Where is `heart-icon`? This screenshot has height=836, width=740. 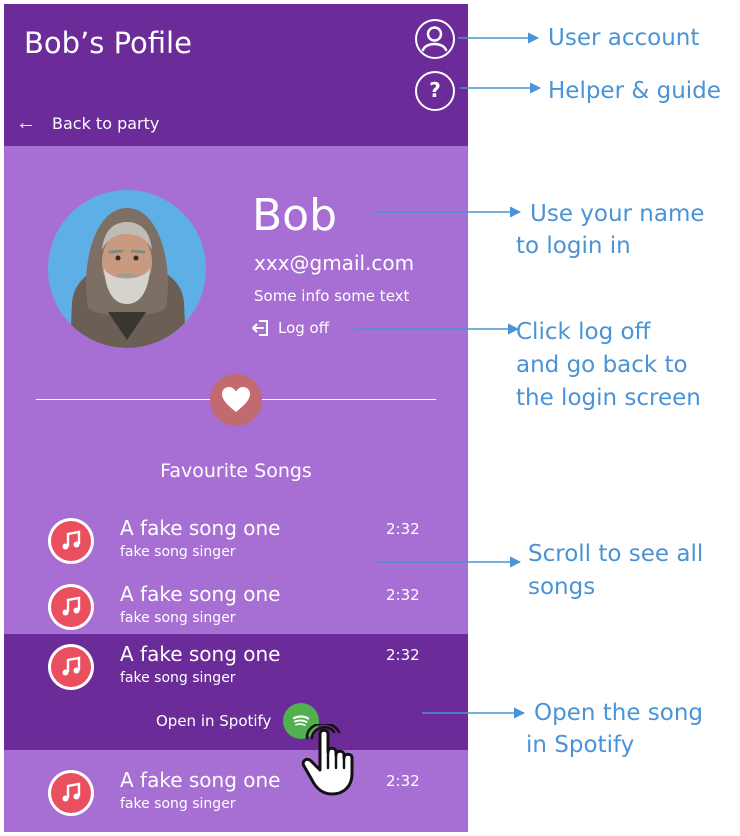 heart-icon is located at coordinates (236, 399).